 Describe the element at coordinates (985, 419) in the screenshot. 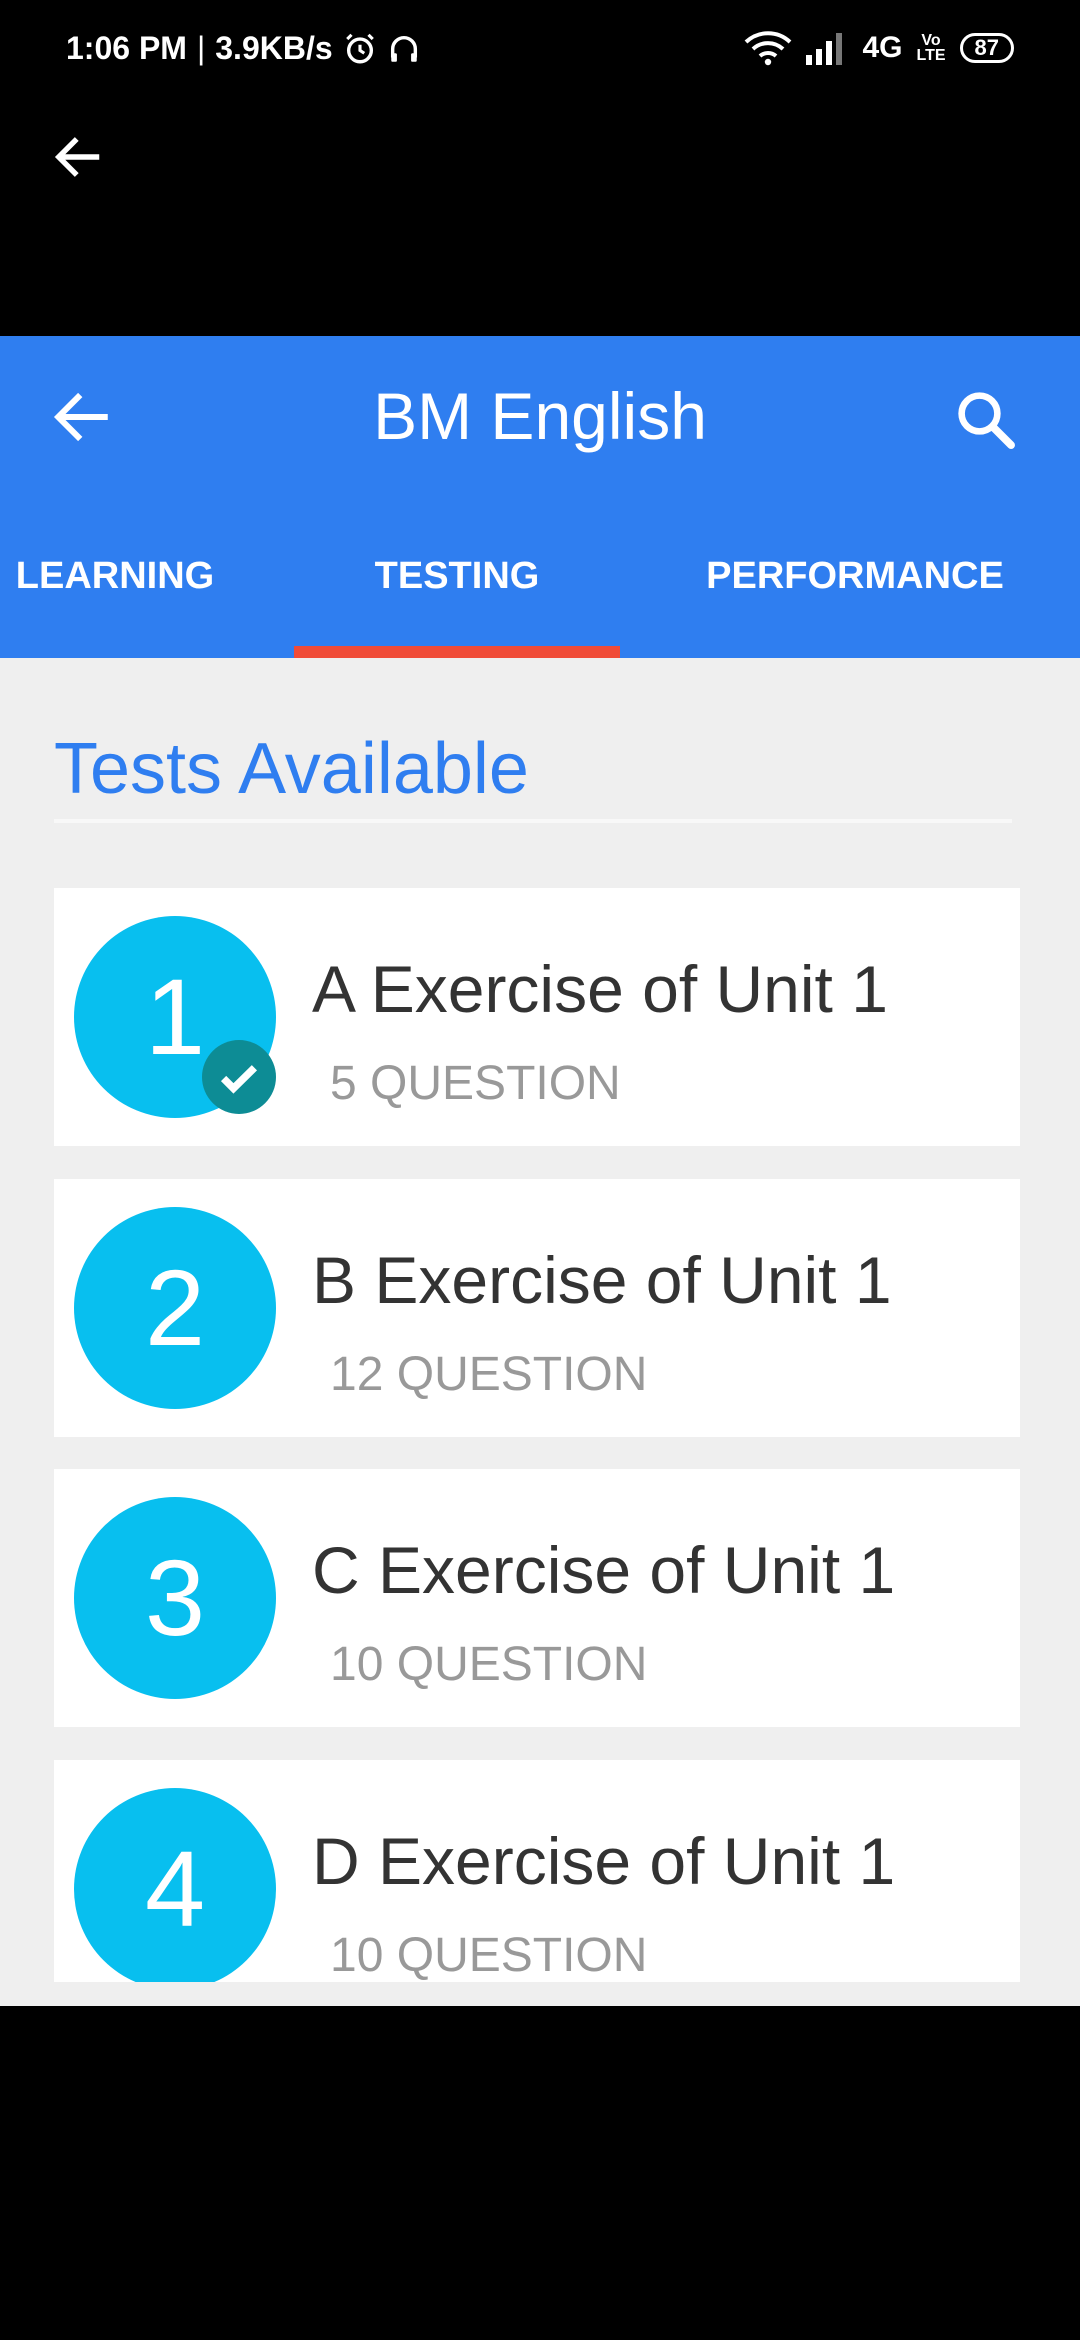

I see `search-icon` at that location.